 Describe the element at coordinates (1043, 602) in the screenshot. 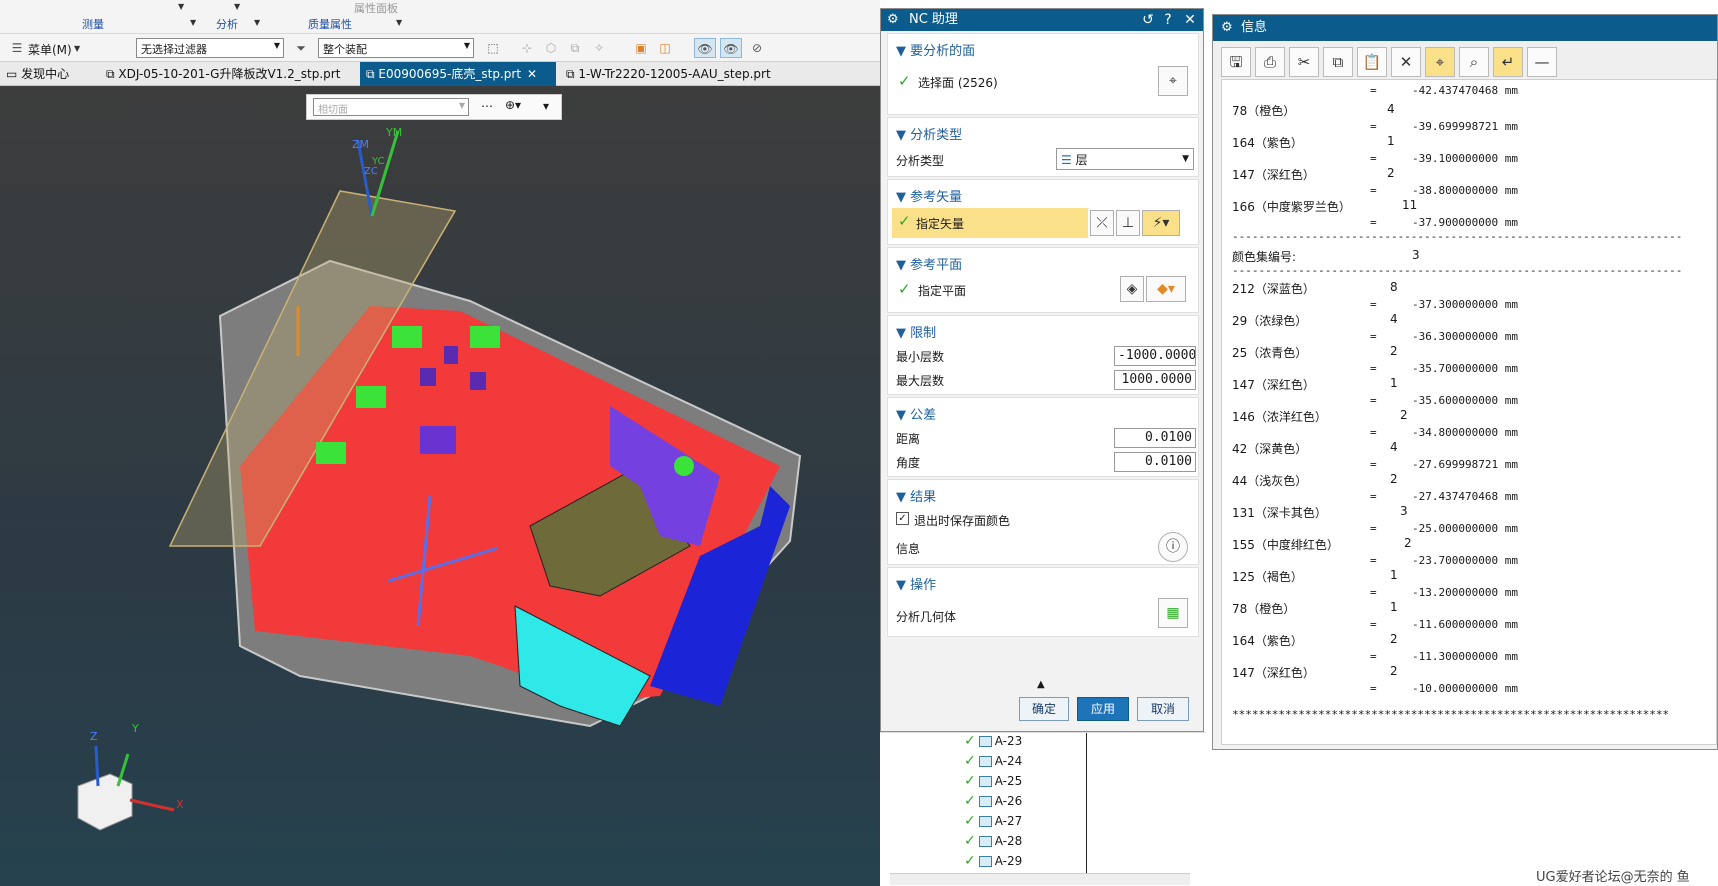

I see `section-operations: ▼ 操作 分析几何体 ▦` at that location.